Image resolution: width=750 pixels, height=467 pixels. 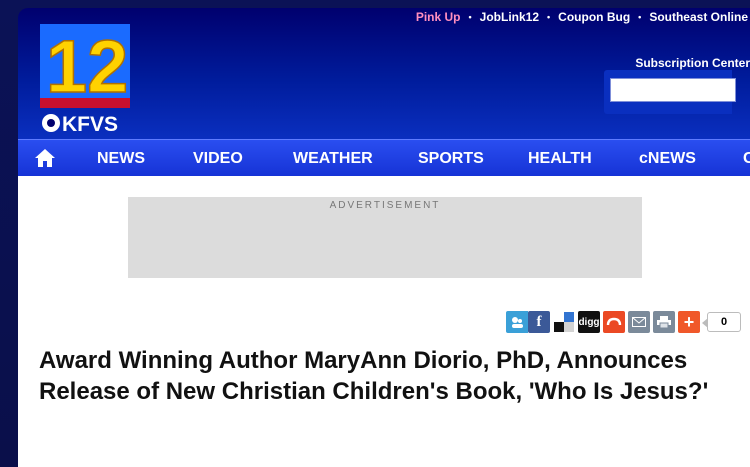 I want to click on nav-cnews: cNEWS, so click(x=667, y=159).